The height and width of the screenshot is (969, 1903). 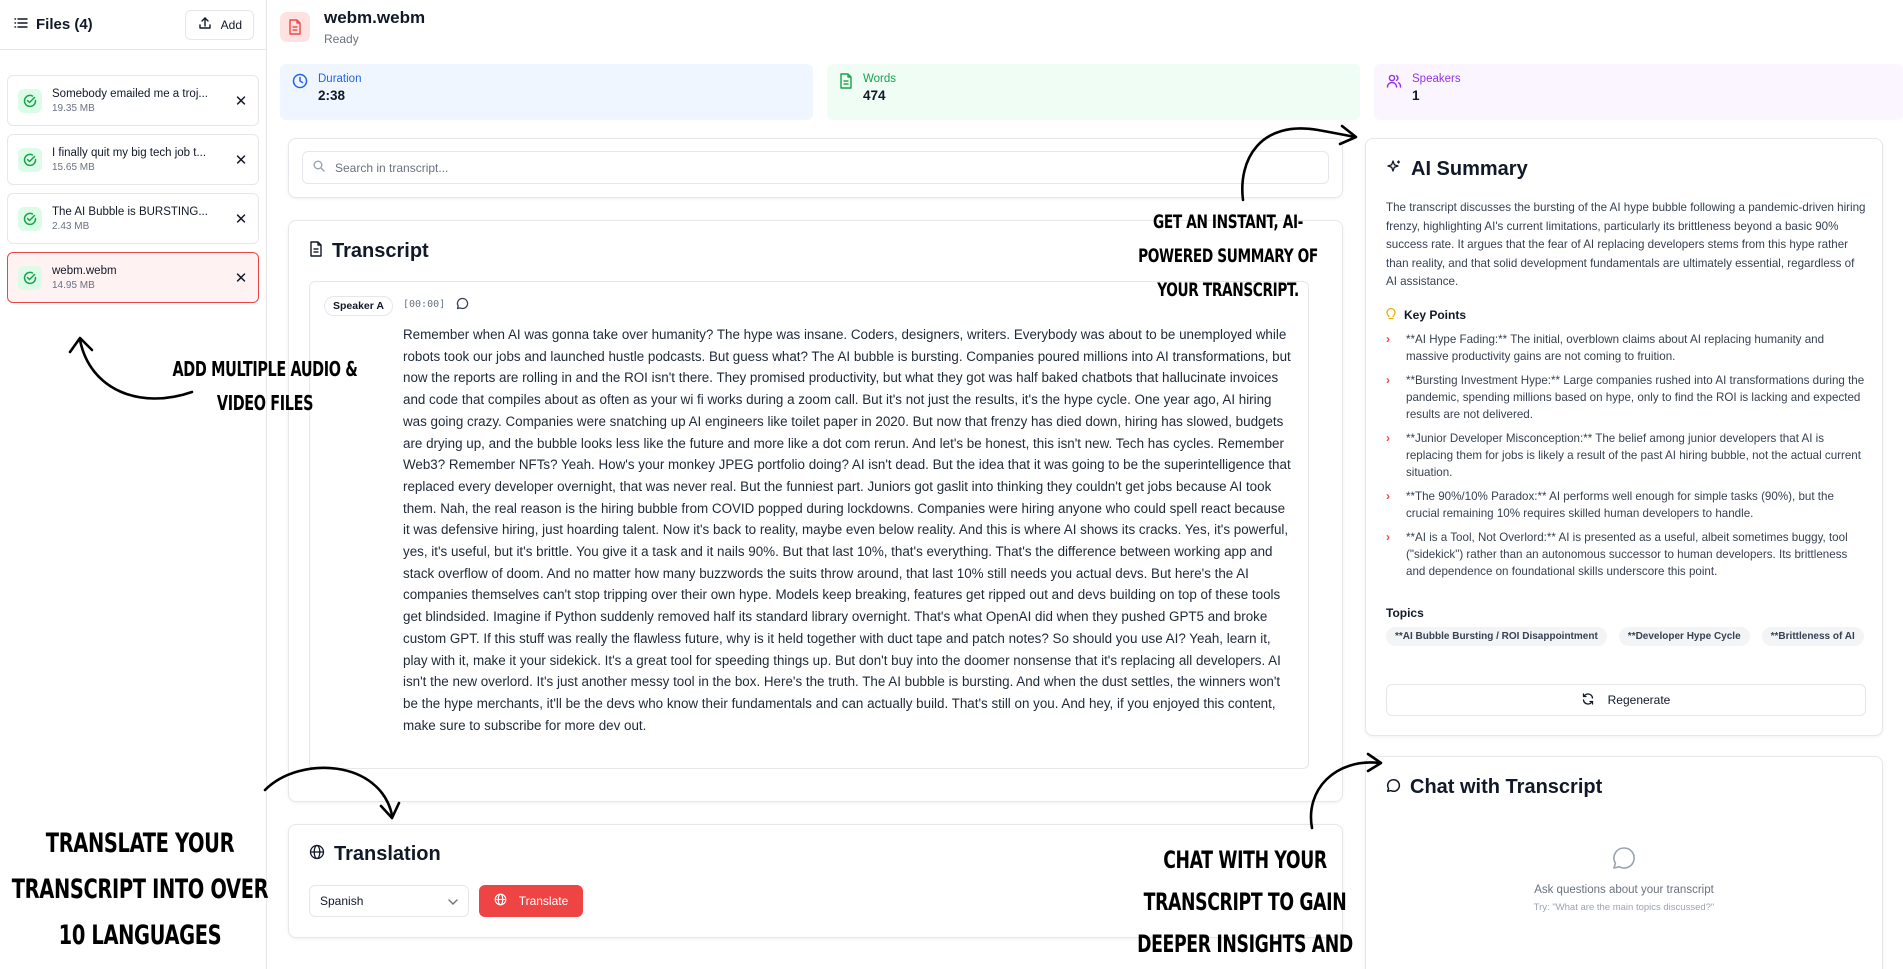 I want to click on arrow-to-files, so click(x=136, y=369).